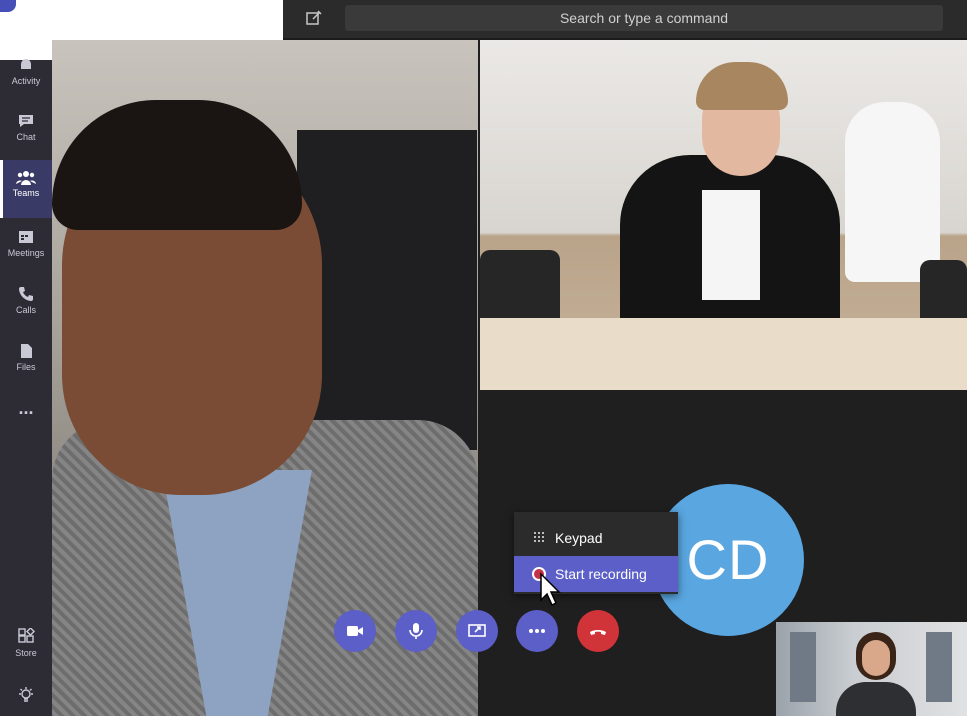 This screenshot has height=716, width=967. I want to click on calendar-icon, so click(26, 237).